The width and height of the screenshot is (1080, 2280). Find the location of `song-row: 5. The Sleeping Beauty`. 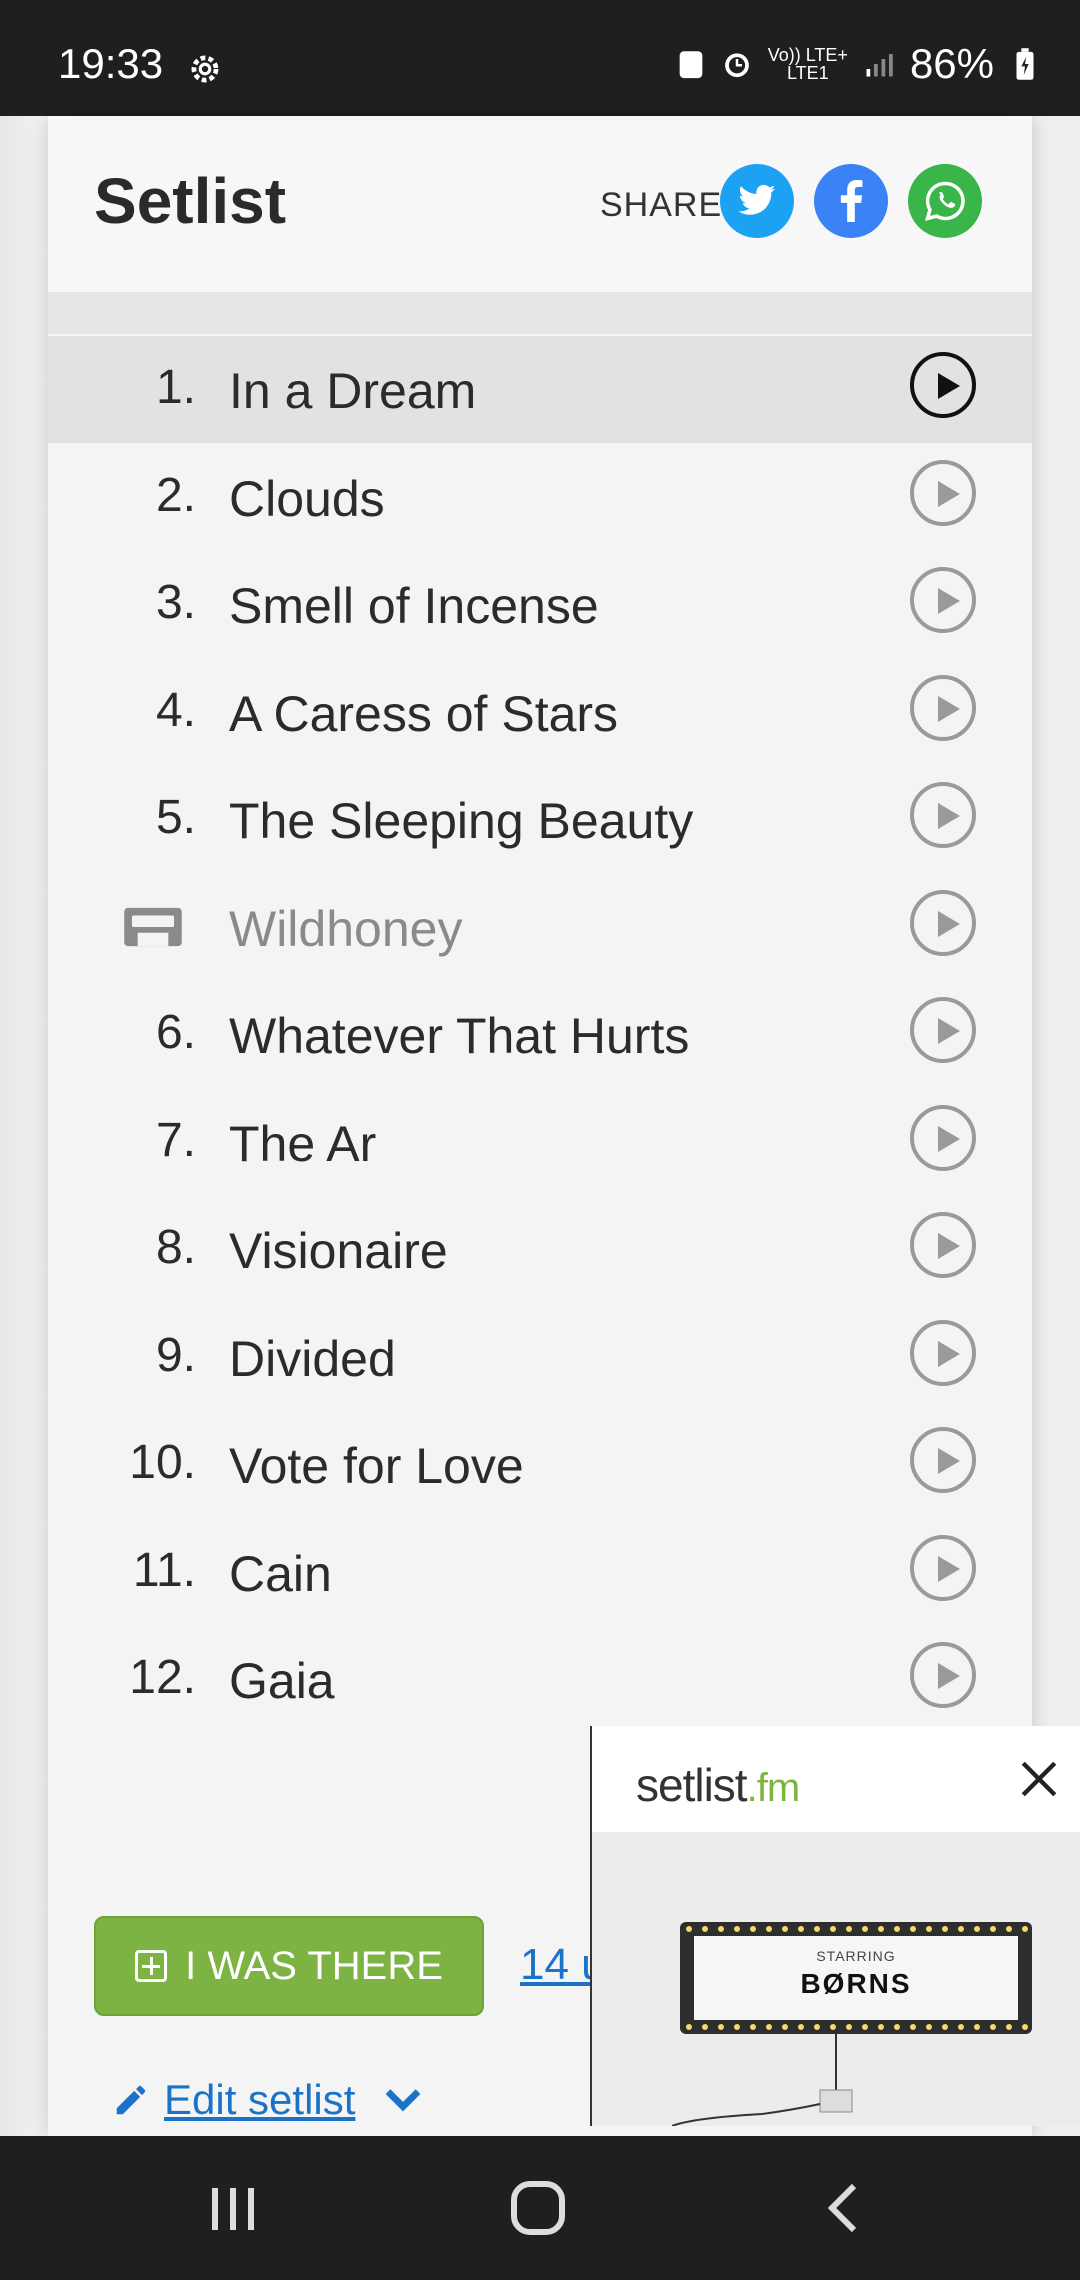

song-row: 5. The Sleeping Beauty is located at coordinates (540, 819).